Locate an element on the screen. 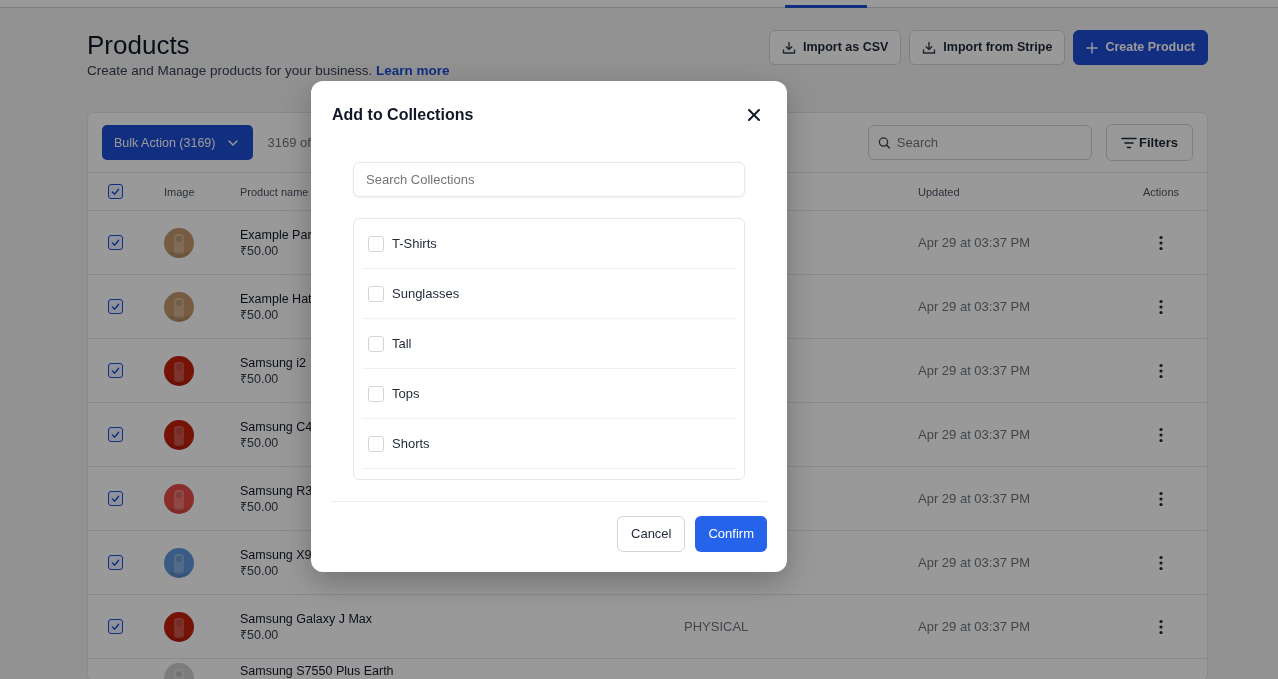 The height and width of the screenshot is (679, 1278). column-header: Product name is located at coordinates (275, 192).